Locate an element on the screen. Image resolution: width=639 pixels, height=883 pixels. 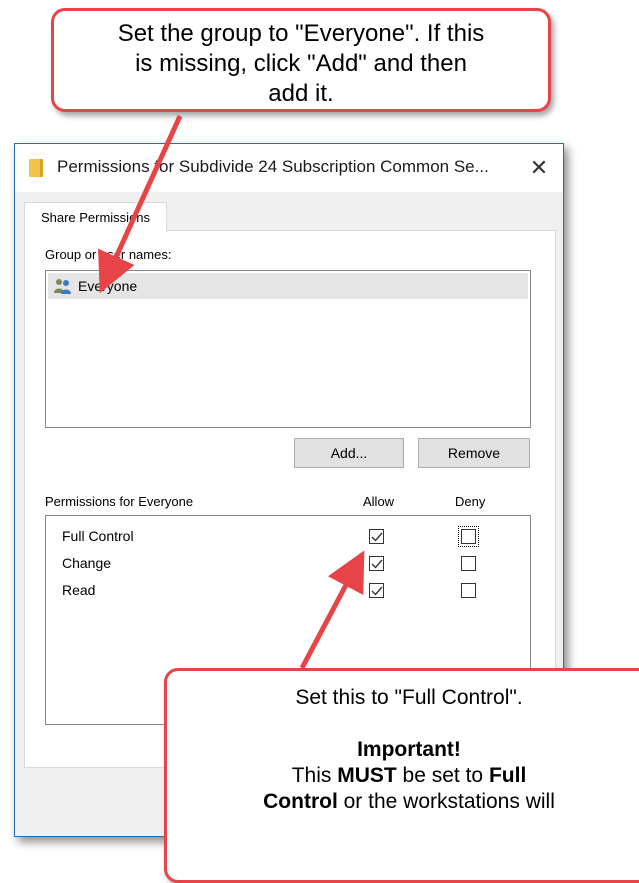
callout-text-control: Control is located at coordinates (300, 801).